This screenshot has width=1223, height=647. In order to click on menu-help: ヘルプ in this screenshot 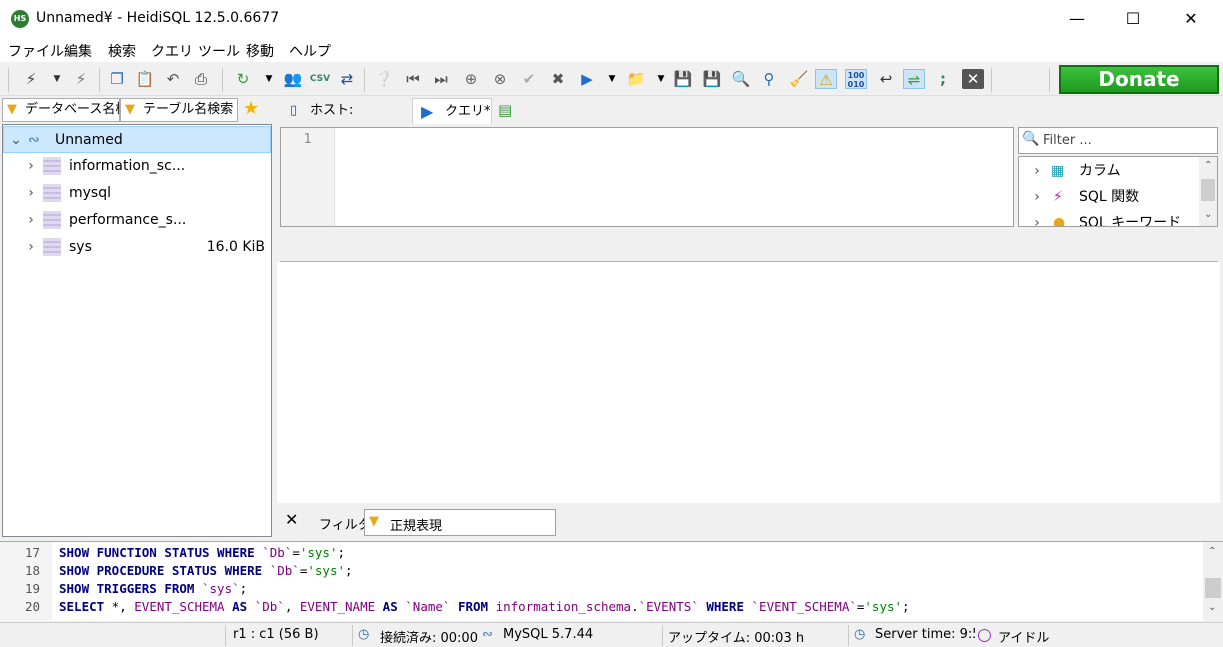, I will do `click(310, 51)`.